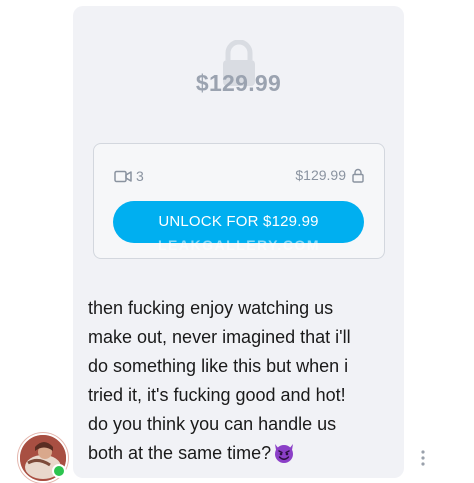  I want to click on message-line: both at the same time?, so click(180, 453).